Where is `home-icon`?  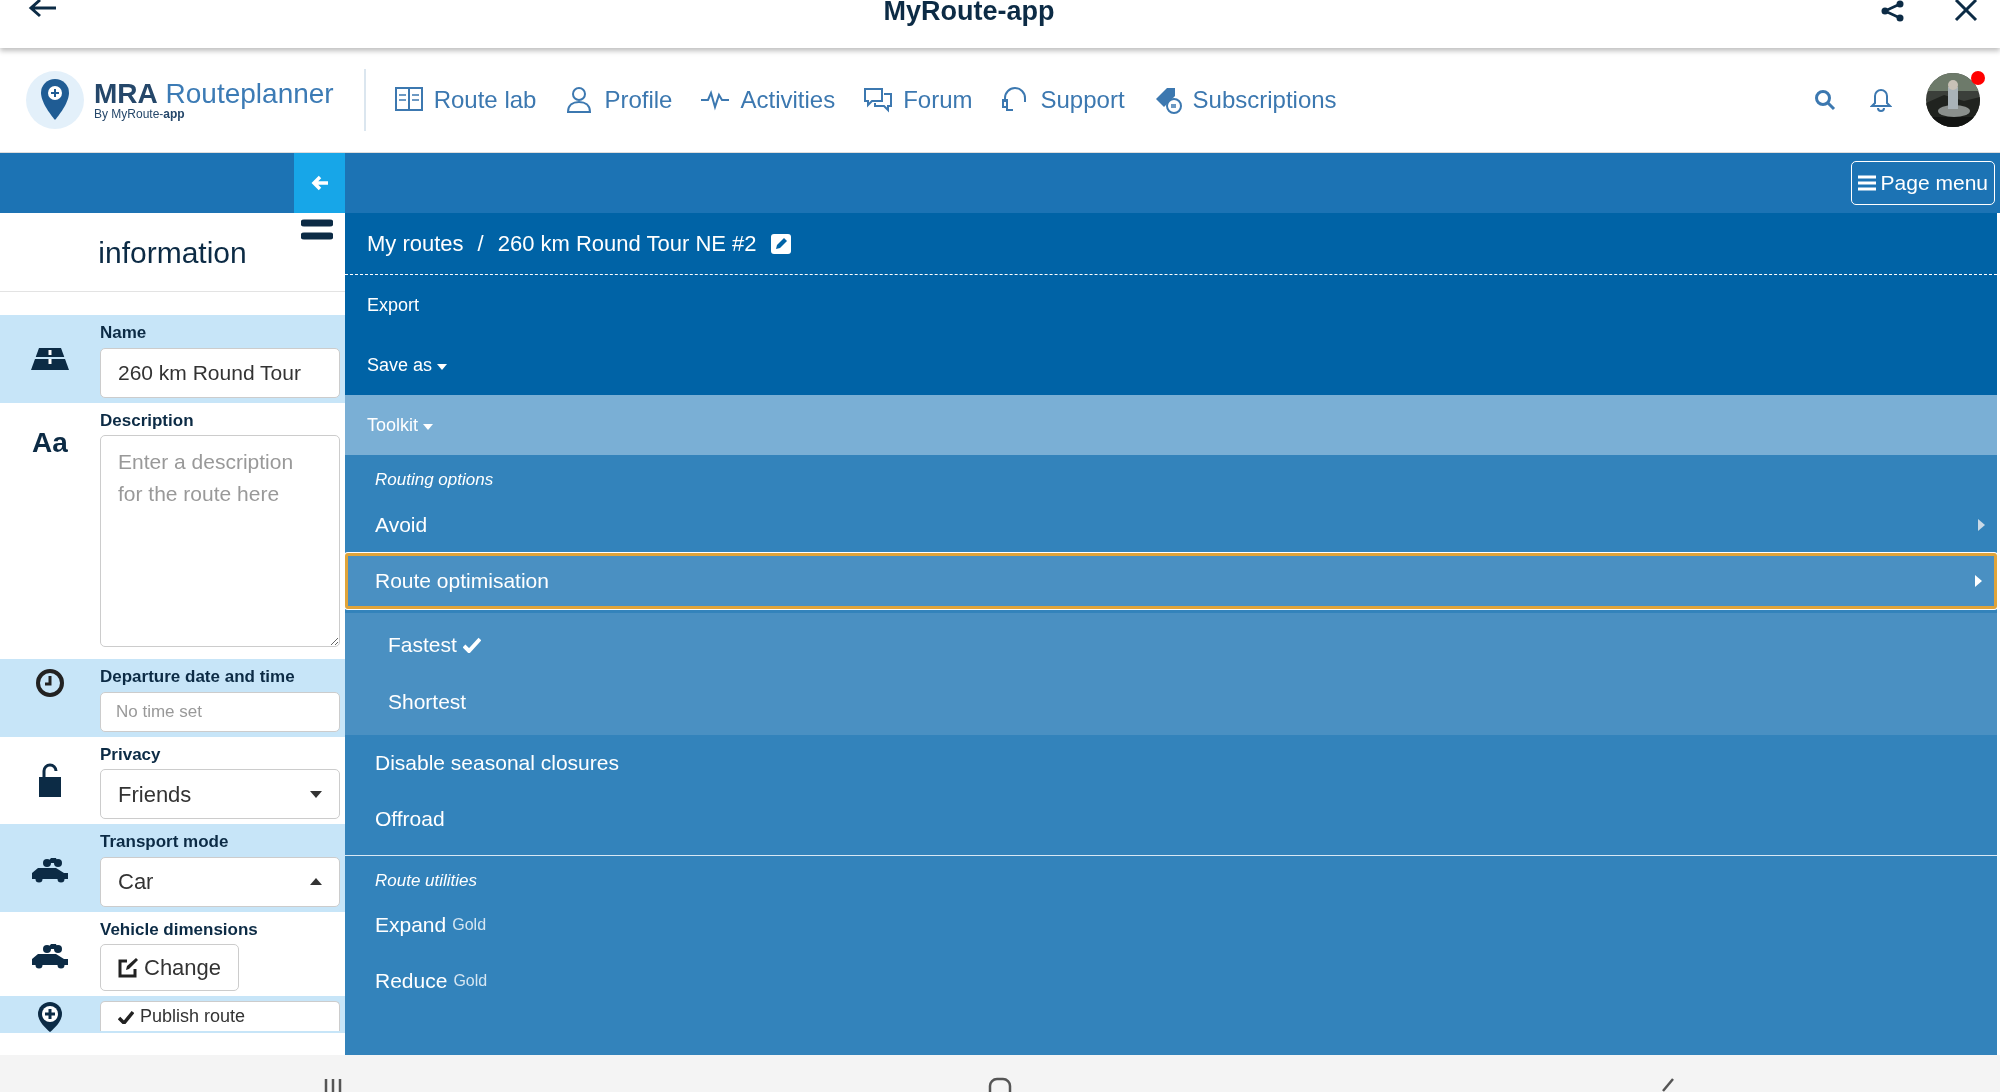 home-icon is located at coordinates (1000, 1084).